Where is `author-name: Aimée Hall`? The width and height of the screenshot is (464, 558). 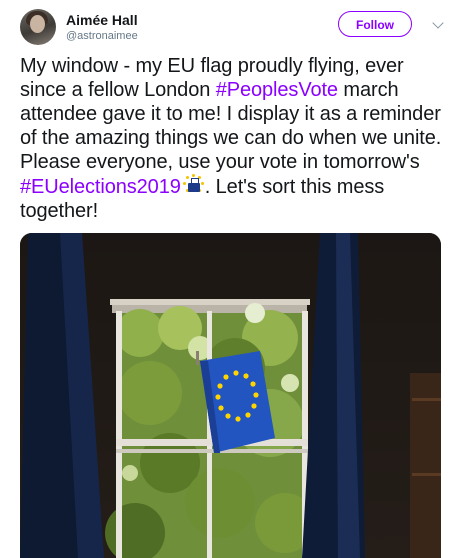 author-name: Aimée Hall is located at coordinates (102, 20).